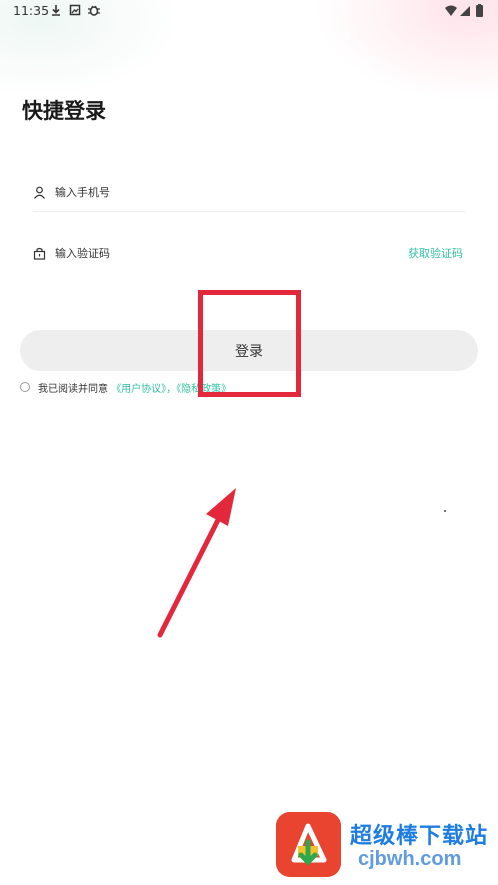 The height and width of the screenshot is (885, 498). What do you see at coordinates (73, 389) in the screenshot?
I see `agreement-prefix: 我已阅读并同意` at bounding box center [73, 389].